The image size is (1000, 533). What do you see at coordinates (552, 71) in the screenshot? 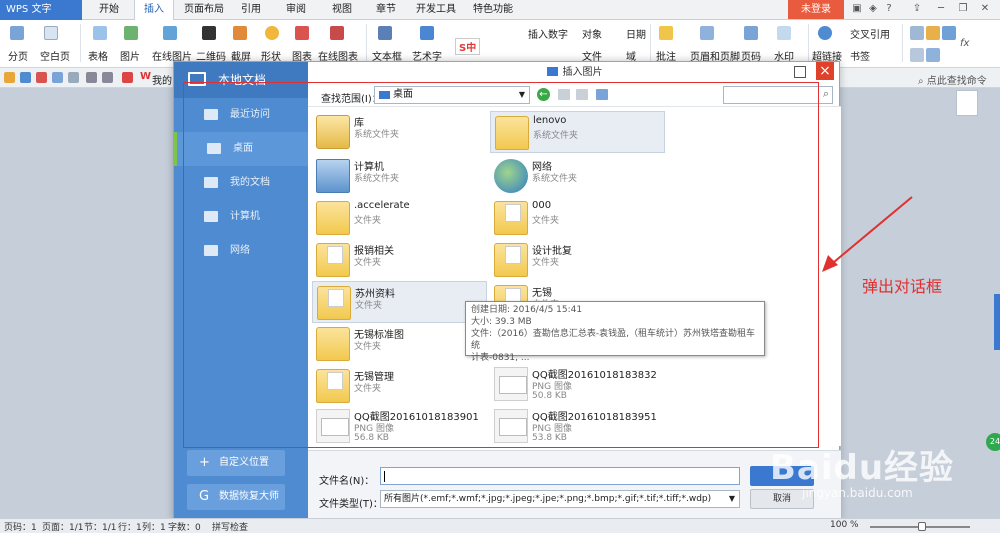
I see `wps-logo-icon` at bounding box center [552, 71].